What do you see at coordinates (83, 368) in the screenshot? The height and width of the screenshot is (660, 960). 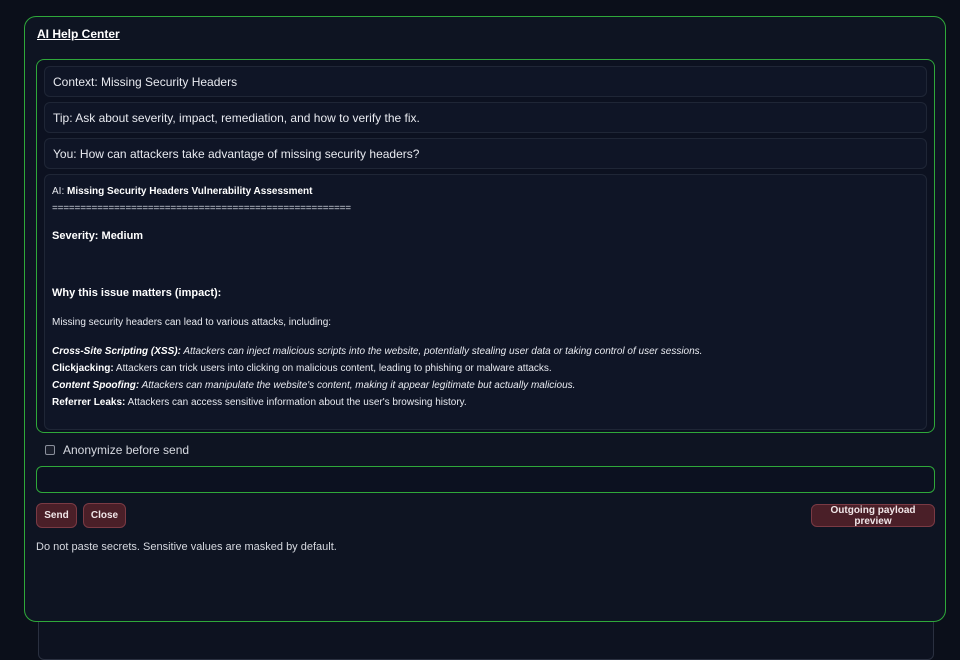 I see `ai-impact-term: Clickjacking:` at bounding box center [83, 368].